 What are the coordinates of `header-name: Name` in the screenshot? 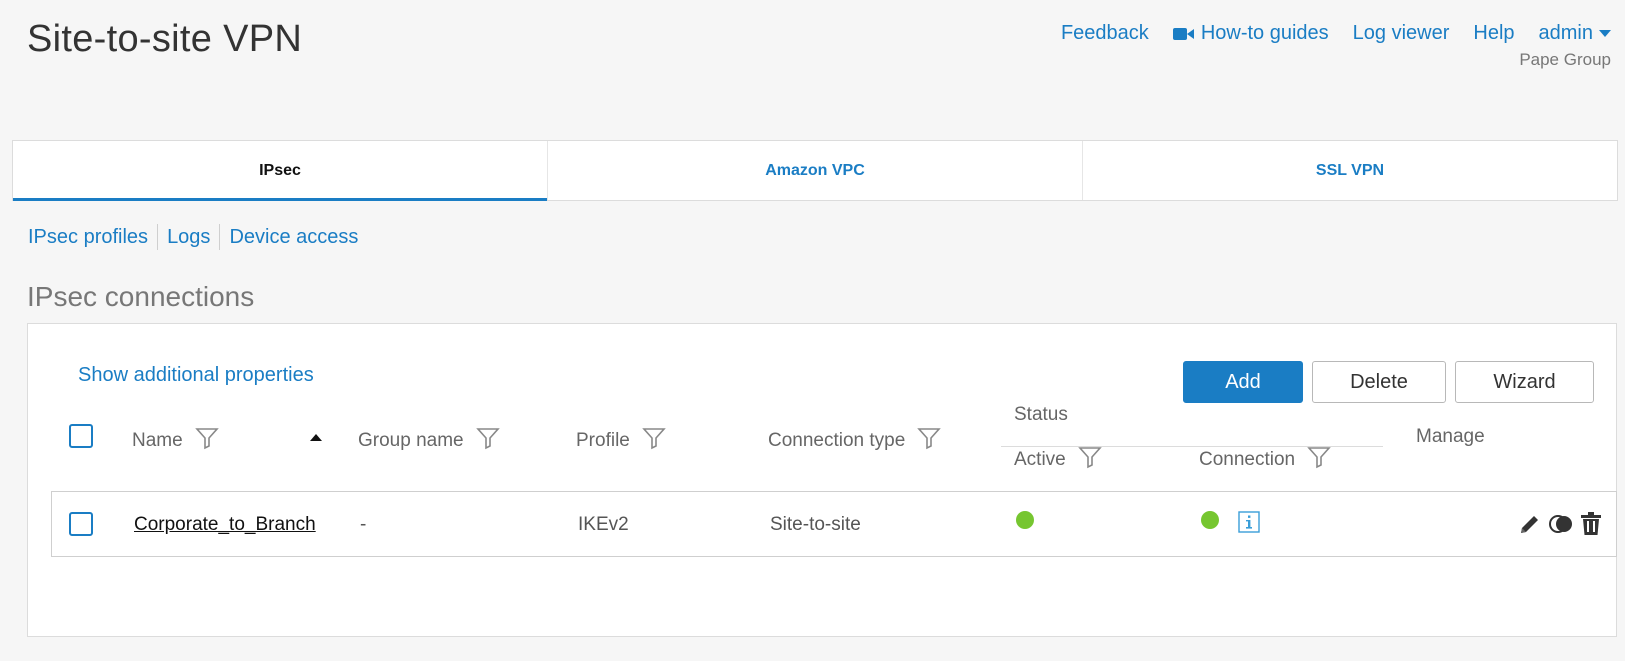 It's located at (175, 441).